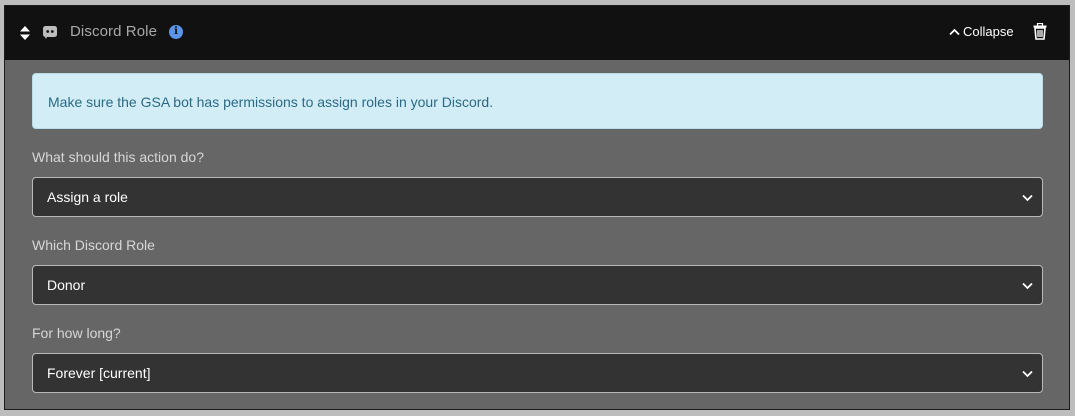 The image size is (1075, 416). I want to click on collapse-label: Collapse, so click(988, 31).